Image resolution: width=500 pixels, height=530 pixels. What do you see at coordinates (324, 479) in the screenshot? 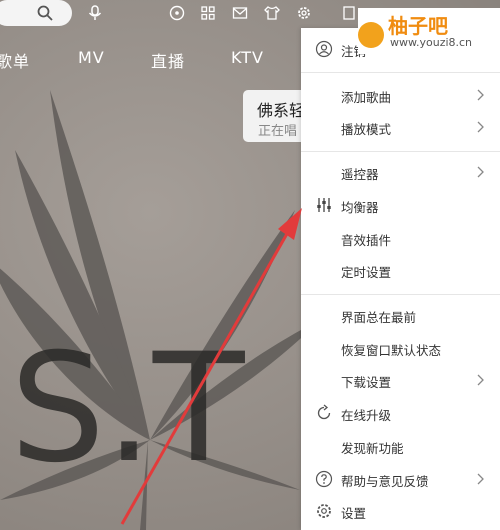
I see `help-icon` at bounding box center [324, 479].